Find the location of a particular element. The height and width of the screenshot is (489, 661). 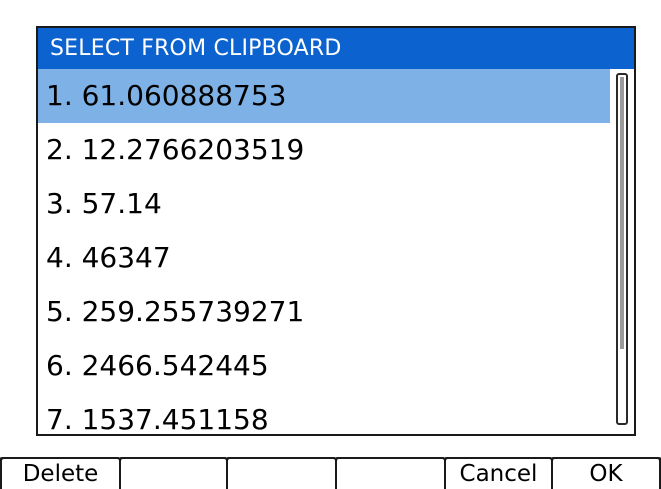

clipboard-item-5: 5. 259.255739271 is located at coordinates (325, 312).